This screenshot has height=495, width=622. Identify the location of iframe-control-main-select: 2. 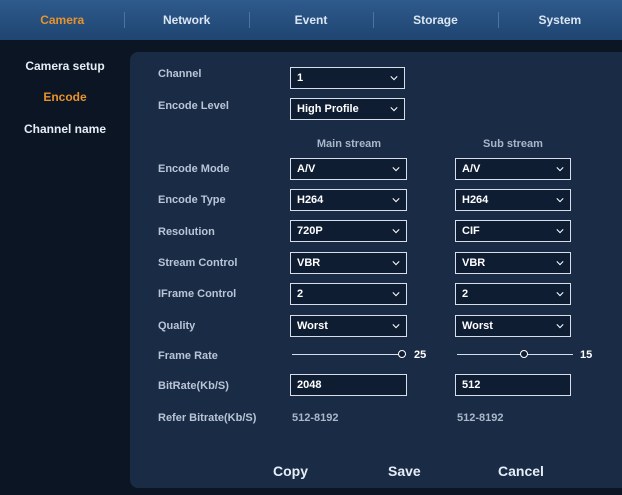
(348, 294).